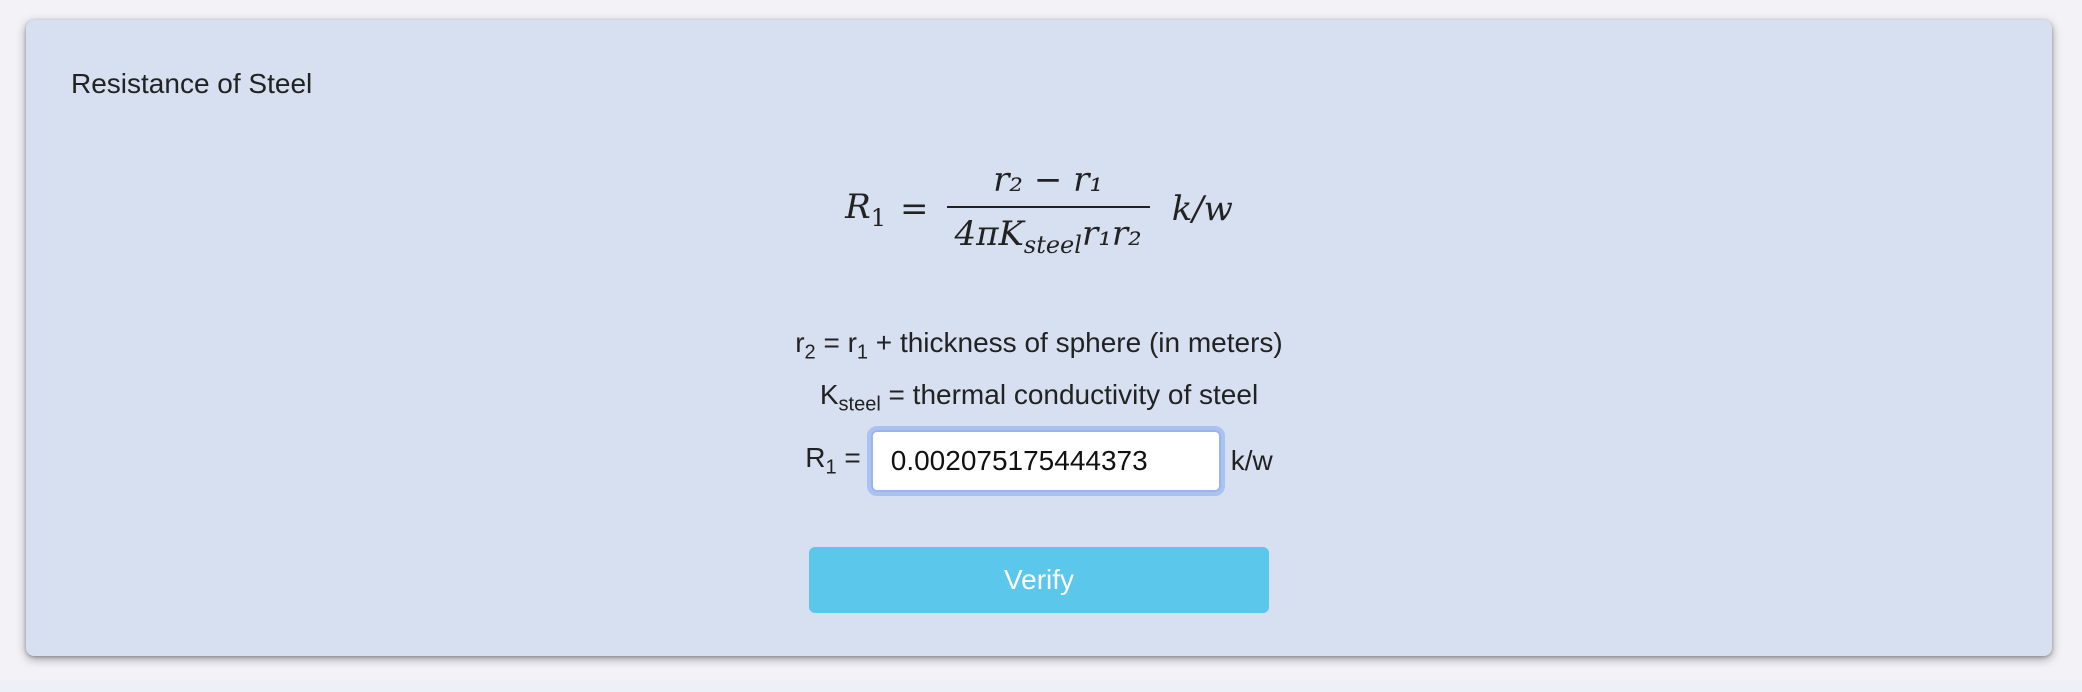 This screenshot has height=692, width=2082. Describe the element at coordinates (1048, 209) in the screenshot. I see `formula-fraction: r₂ − r₁ 4πKsteelr₁r₂` at that location.